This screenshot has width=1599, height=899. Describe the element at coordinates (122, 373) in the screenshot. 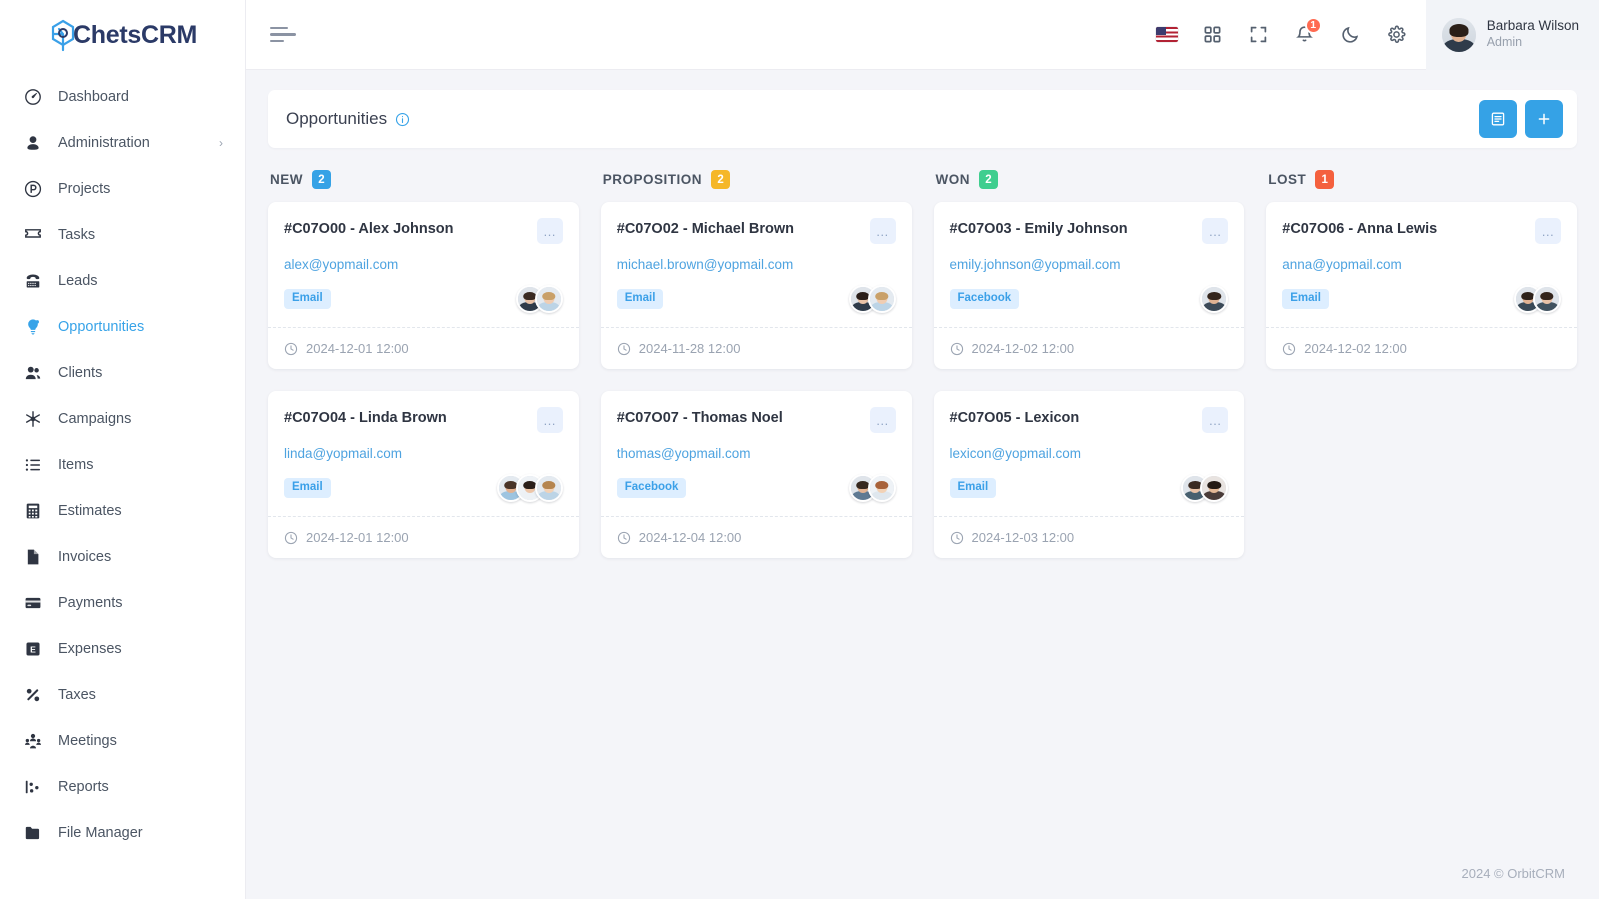

I see `sidebar-item-clients: Clients` at that location.